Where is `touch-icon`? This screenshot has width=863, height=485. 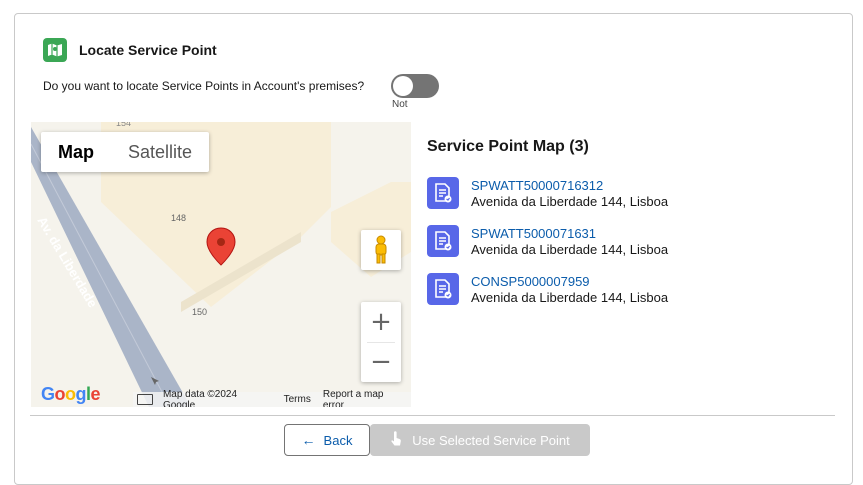 touch-icon is located at coordinates (396, 440).